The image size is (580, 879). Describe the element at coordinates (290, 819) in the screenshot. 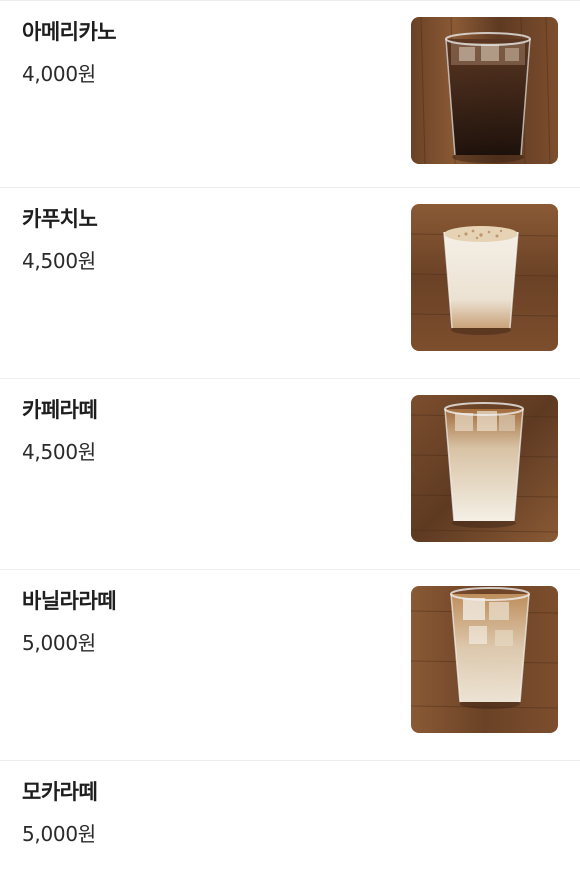

I see `menu-item-mocha-latte: 모카라떼 5,000원` at that location.